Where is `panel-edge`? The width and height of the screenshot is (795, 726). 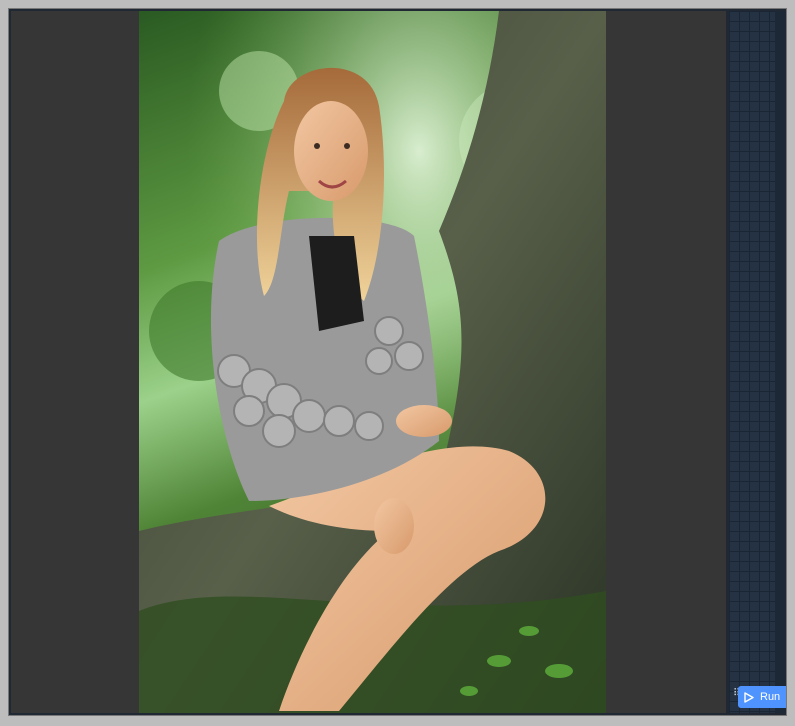 panel-edge is located at coordinates (780, 362).